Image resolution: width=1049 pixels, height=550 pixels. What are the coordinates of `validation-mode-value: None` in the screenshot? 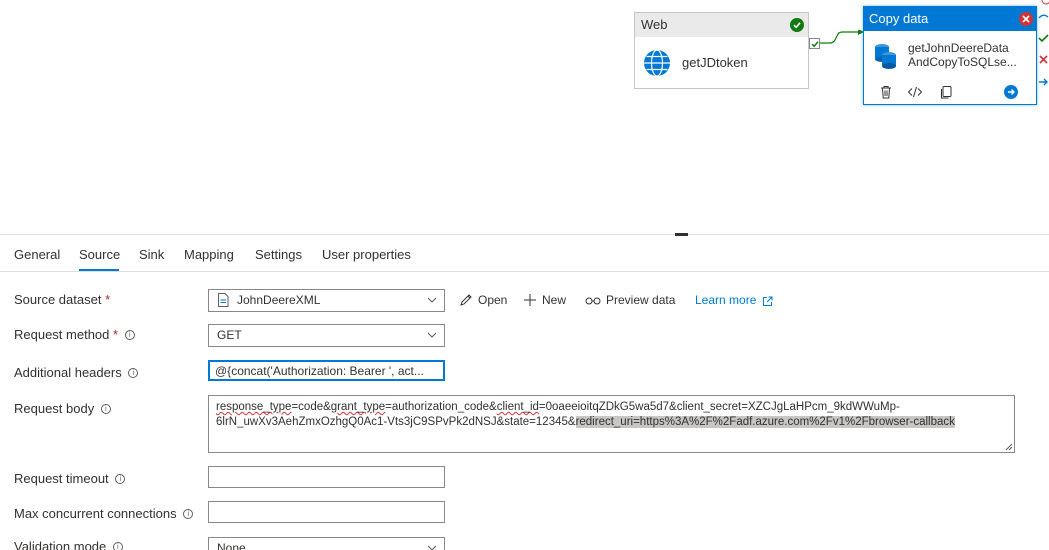 It's located at (231, 545).